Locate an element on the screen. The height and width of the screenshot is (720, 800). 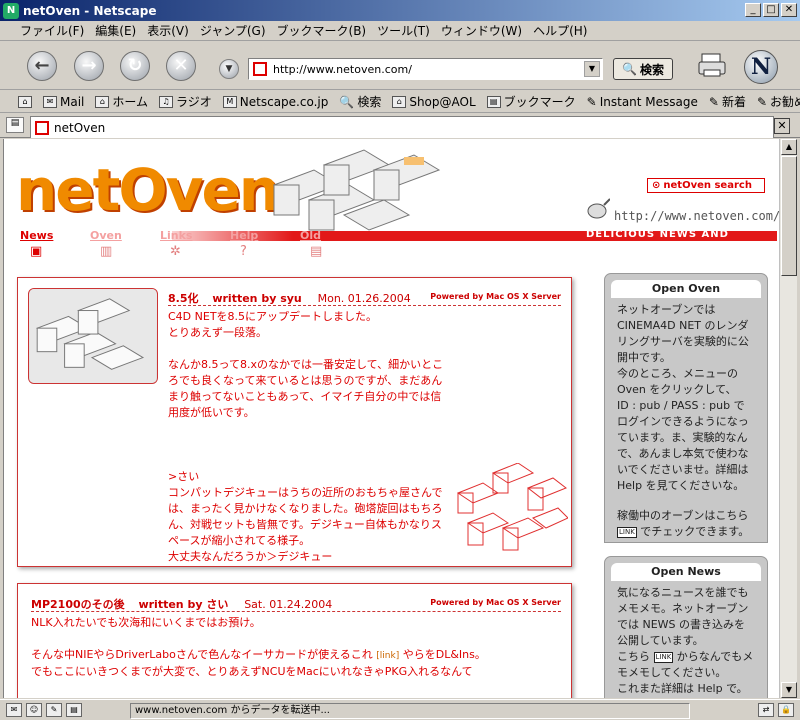
forward-button: → is located at coordinates (89, 66).